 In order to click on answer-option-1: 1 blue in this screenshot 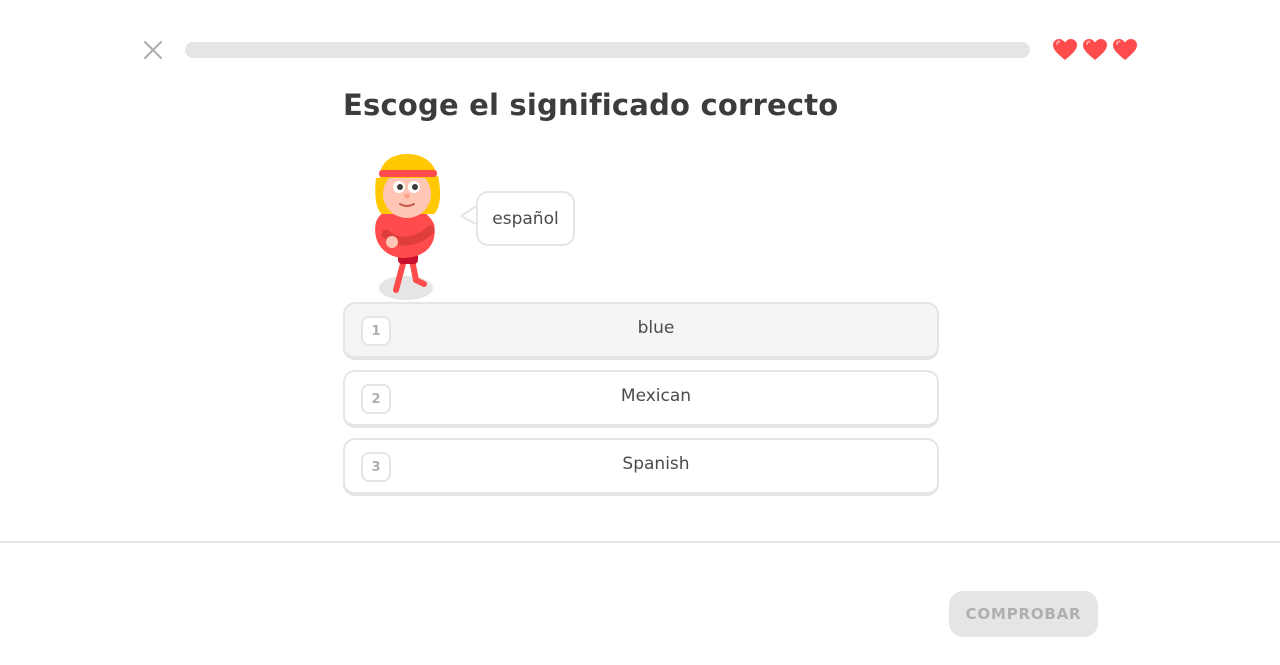, I will do `click(641, 331)`.